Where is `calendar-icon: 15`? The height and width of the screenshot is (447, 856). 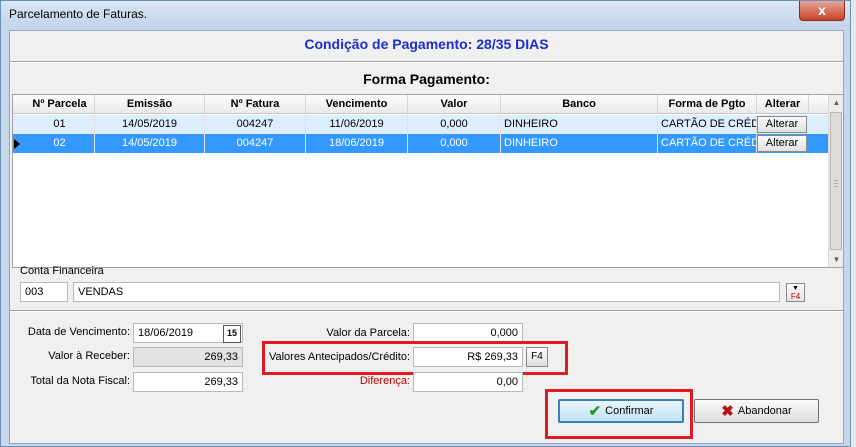
calendar-icon: 15 is located at coordinates (232, 334).